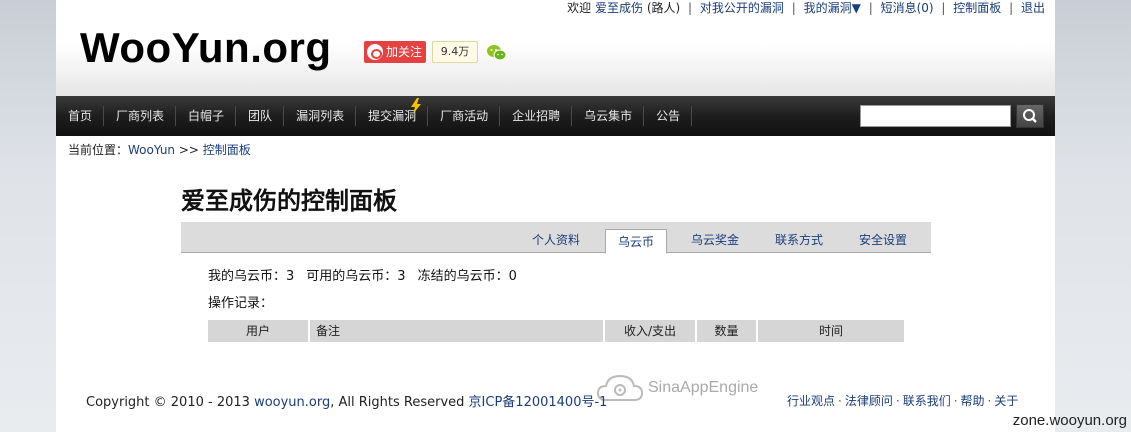 This screenshot has width=1131, height=432. What do you see at coordinates (579, 8) in the screenshot?
I see `welcome-text: 欢迎` at bounding box center [579, 8].